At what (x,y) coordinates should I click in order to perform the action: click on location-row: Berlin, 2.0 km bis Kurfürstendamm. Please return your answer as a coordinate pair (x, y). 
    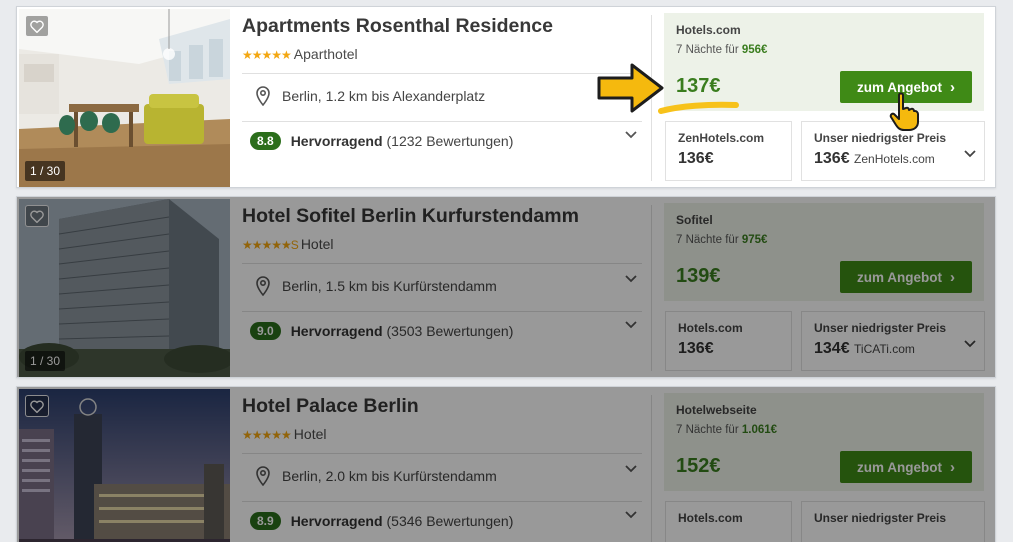
    Looking at the image, I should click on (376, 476).